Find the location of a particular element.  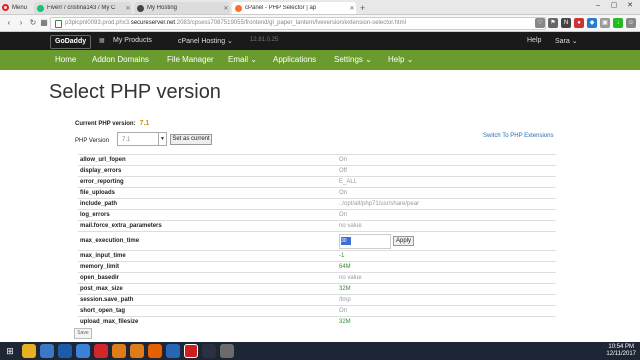

word-icon is located at coordinates (65, 351).